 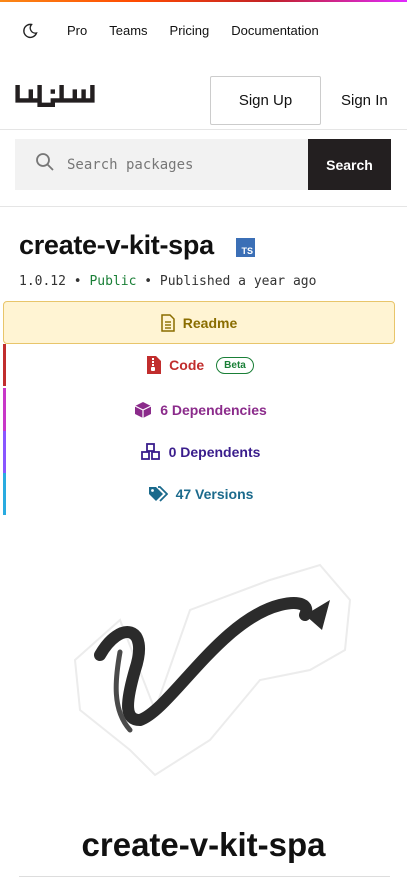 I want to click on search-bar: Search, so click(x=203, y=168).